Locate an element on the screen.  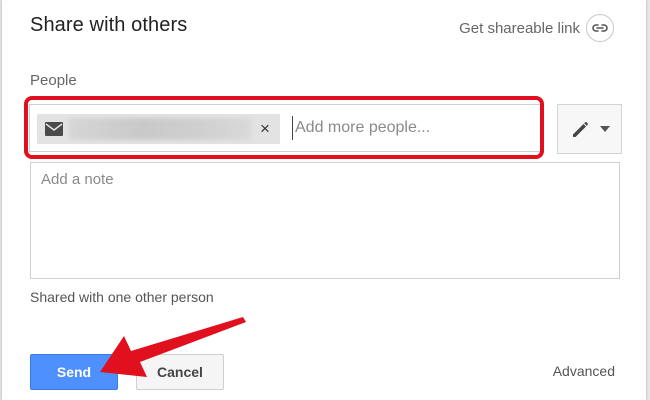
caret-down-icon is located at coordinates (604, 129).